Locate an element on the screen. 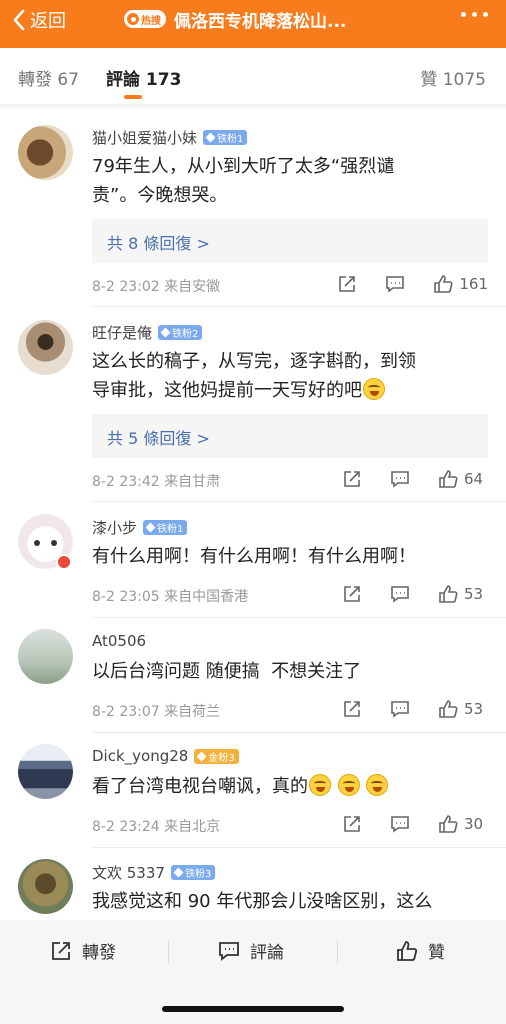  like-button: 64 is located at coordinates (463, 479).